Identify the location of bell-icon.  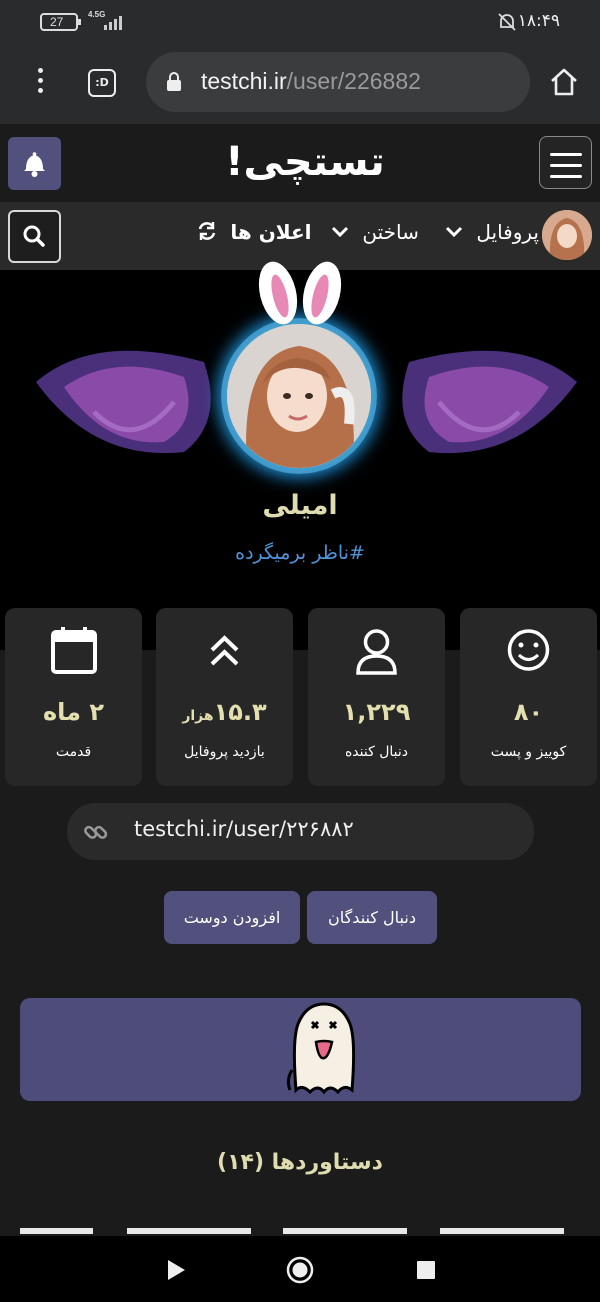
(34, 164).